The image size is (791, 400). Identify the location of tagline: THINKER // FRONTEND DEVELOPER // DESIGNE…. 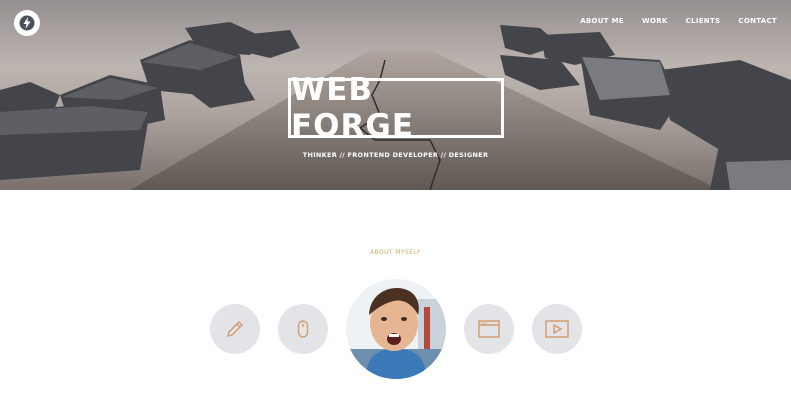
(395, 155).